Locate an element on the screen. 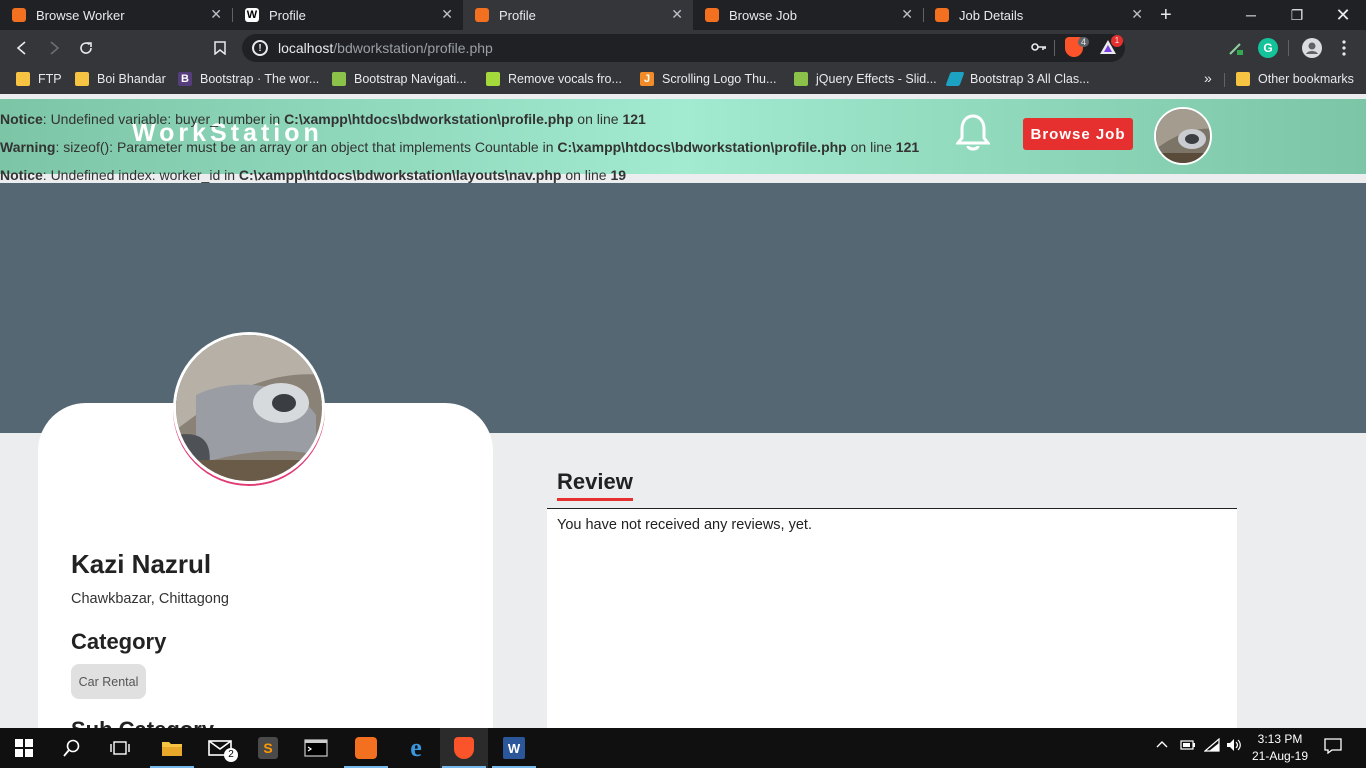  browse-job-button: Browse Job is located at coordinates (1078, 134).